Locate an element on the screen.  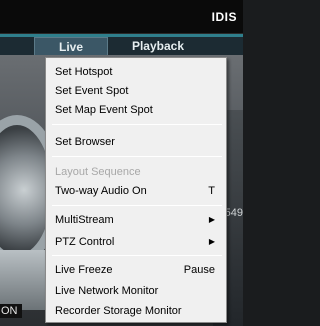
menu-item-label: Layout Sequence is located at coordinates (98, 172).